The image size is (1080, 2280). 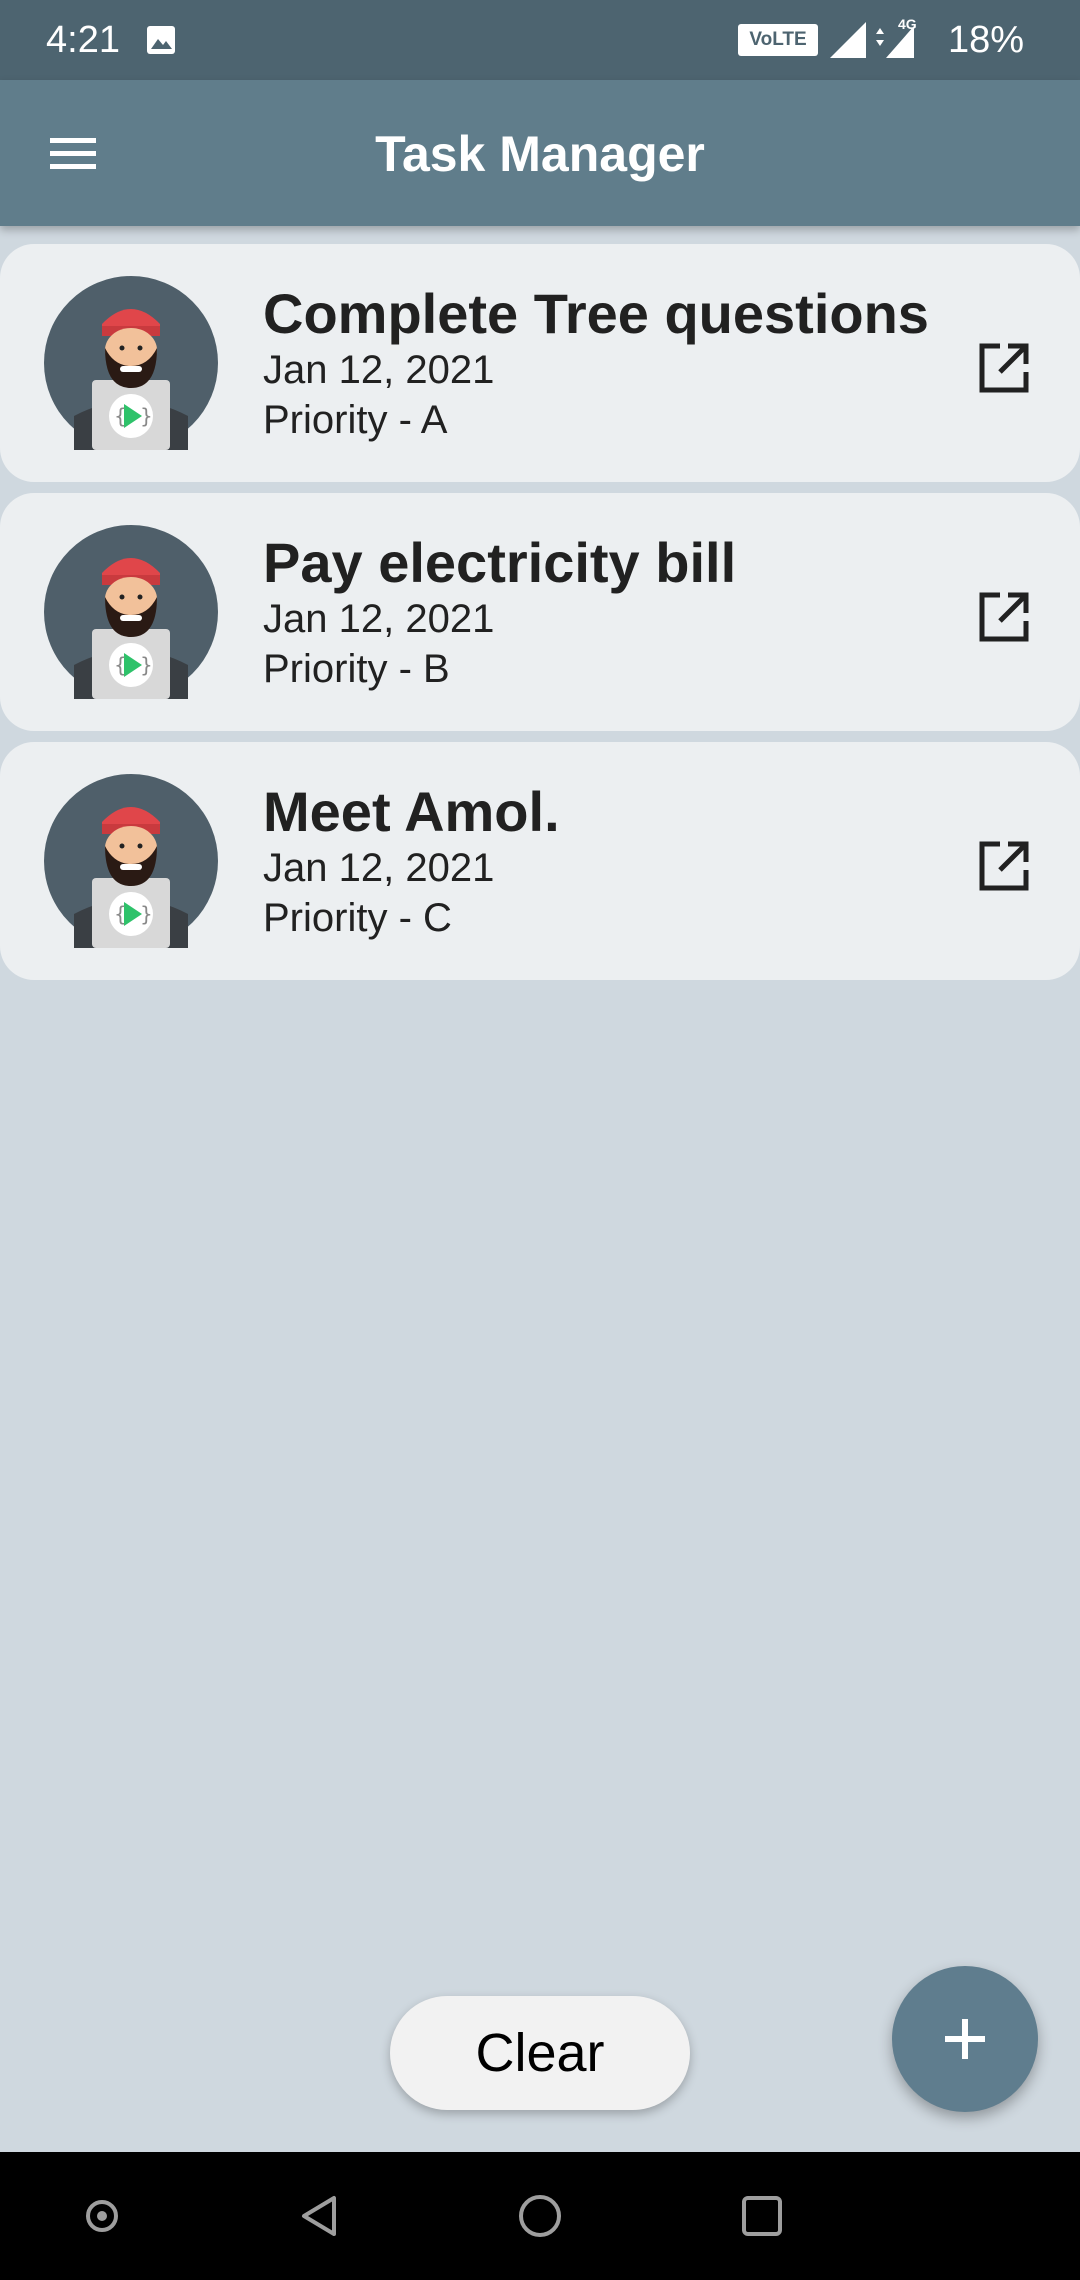 I want to click on task-title: Meet Amol., so click(x=411, y=811).